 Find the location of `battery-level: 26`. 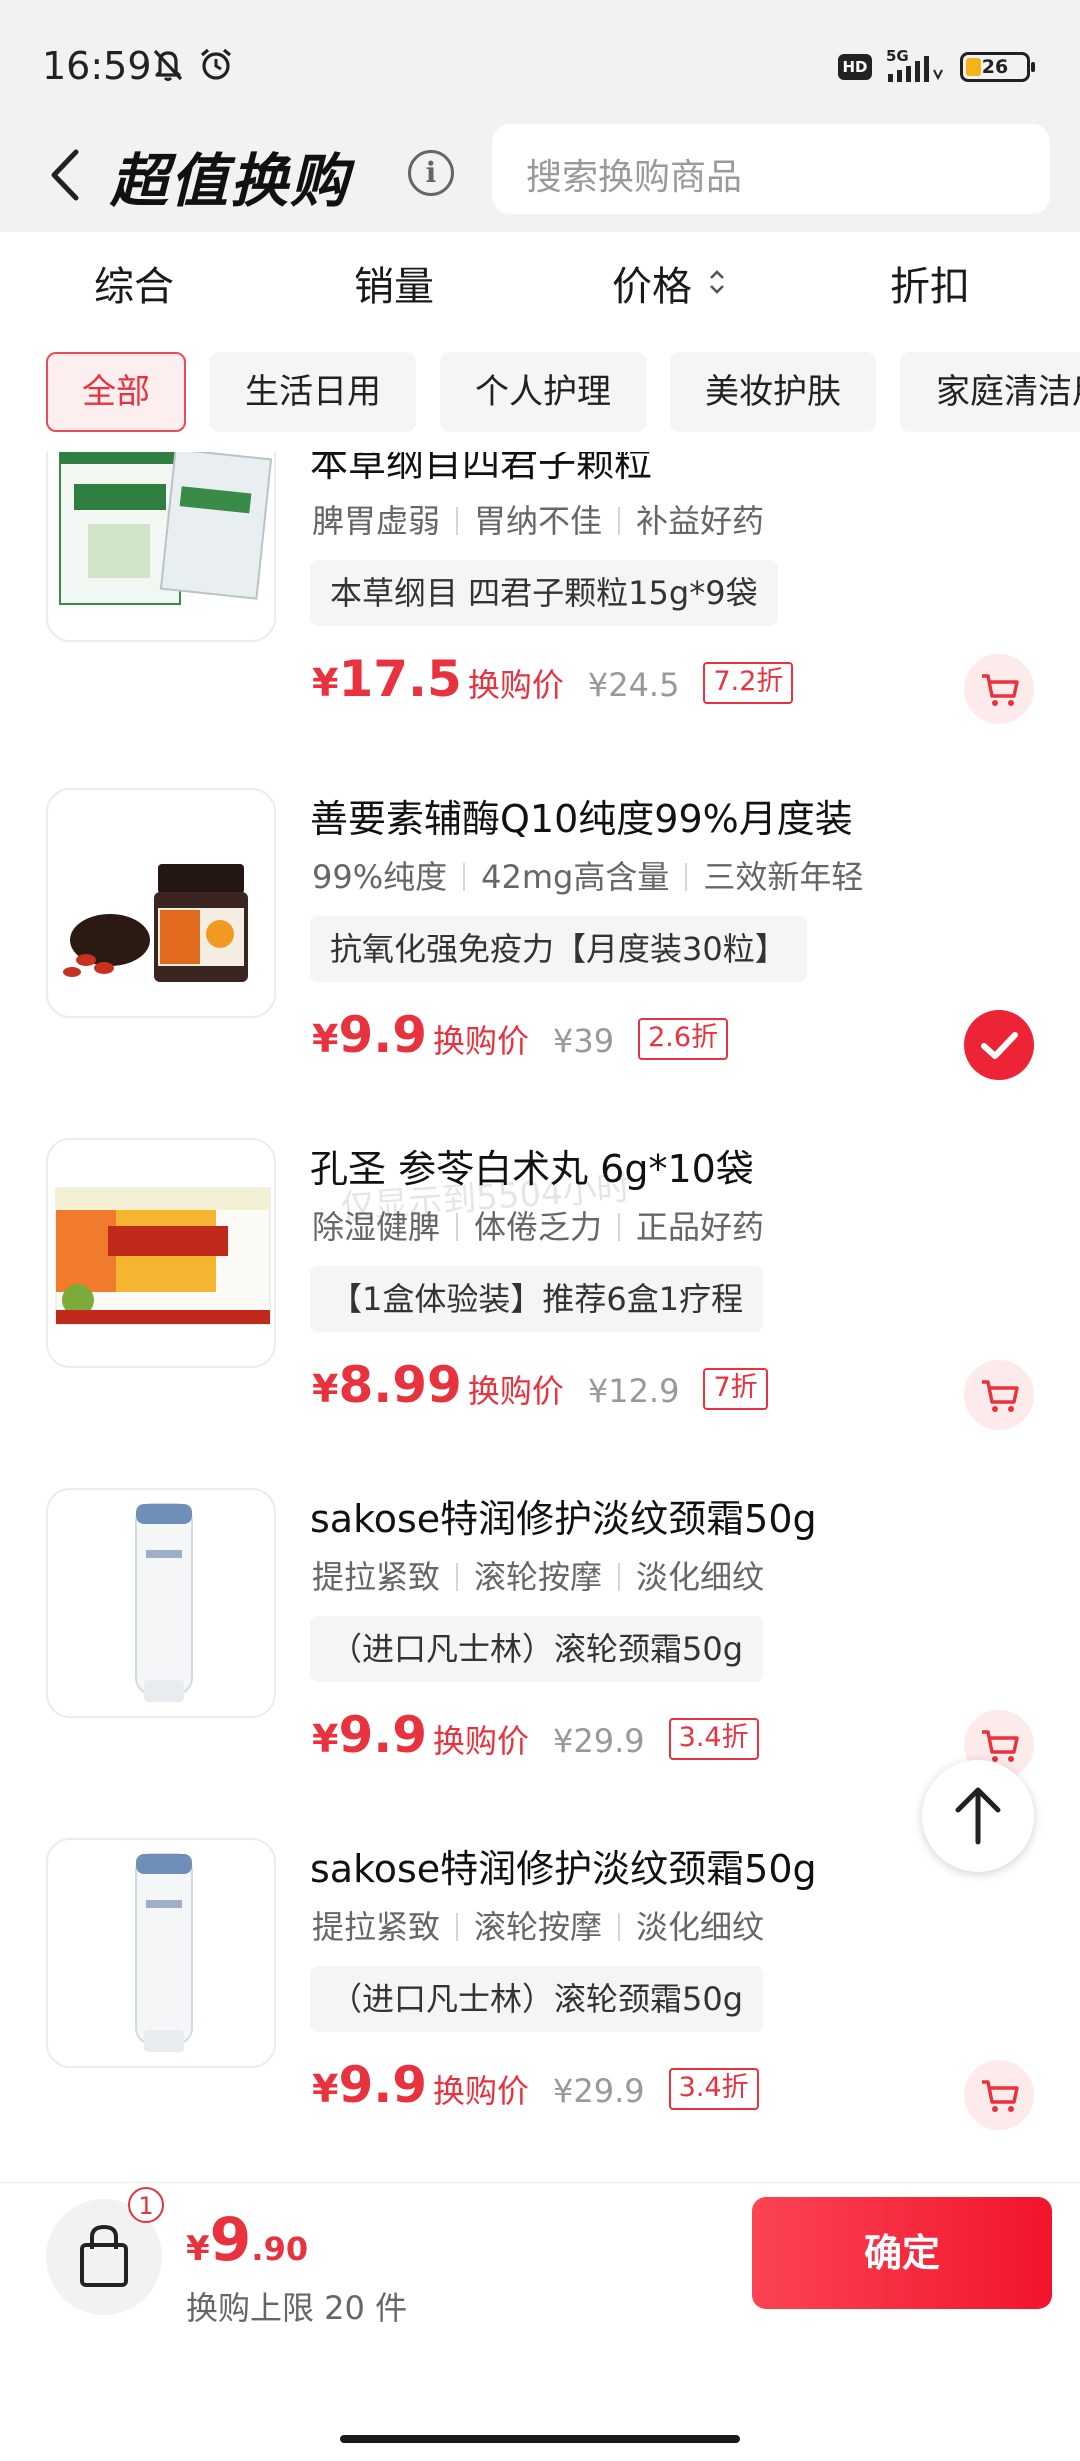

battery-level: 26 is located at coordinates (995, 67).